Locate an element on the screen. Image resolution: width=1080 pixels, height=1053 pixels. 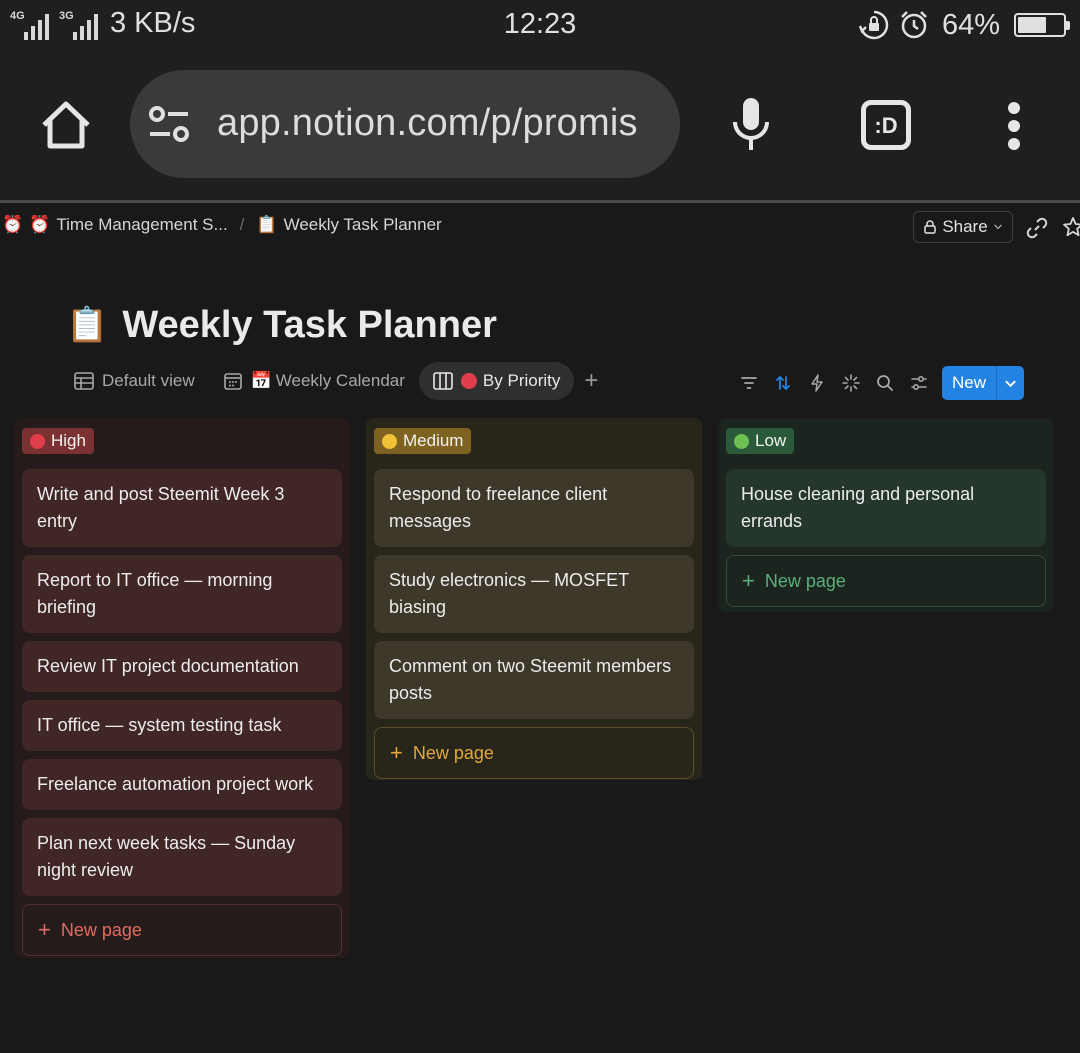
task-card: Review IT project documentation is located at coordinates (182, 666).